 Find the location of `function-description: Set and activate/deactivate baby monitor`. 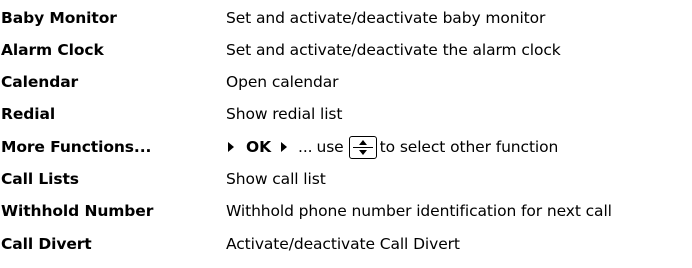

function-description: Set and activate/deactivate baby monitor is located at coordinates (386, 18).